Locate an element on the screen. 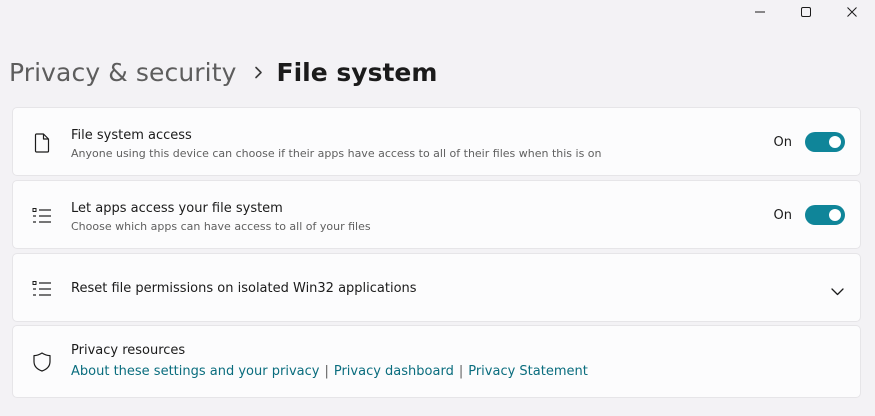 The height and width of the screenshot is (416, 875). minimize-icon is located at coordinates (760, 12).